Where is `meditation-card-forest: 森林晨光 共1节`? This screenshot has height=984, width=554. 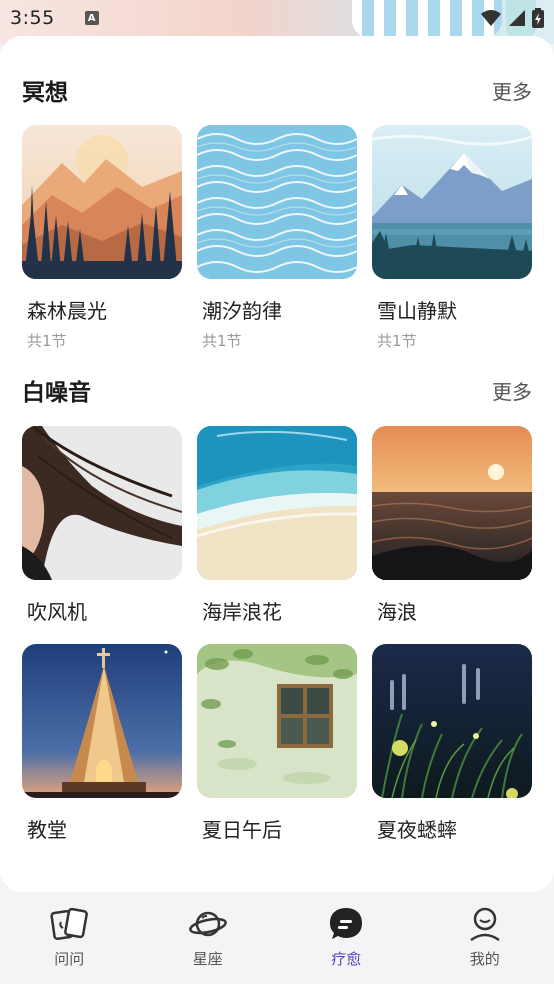
meditation-card-forest: 森林晨光 共1节 is located at coordinates (102, 238).